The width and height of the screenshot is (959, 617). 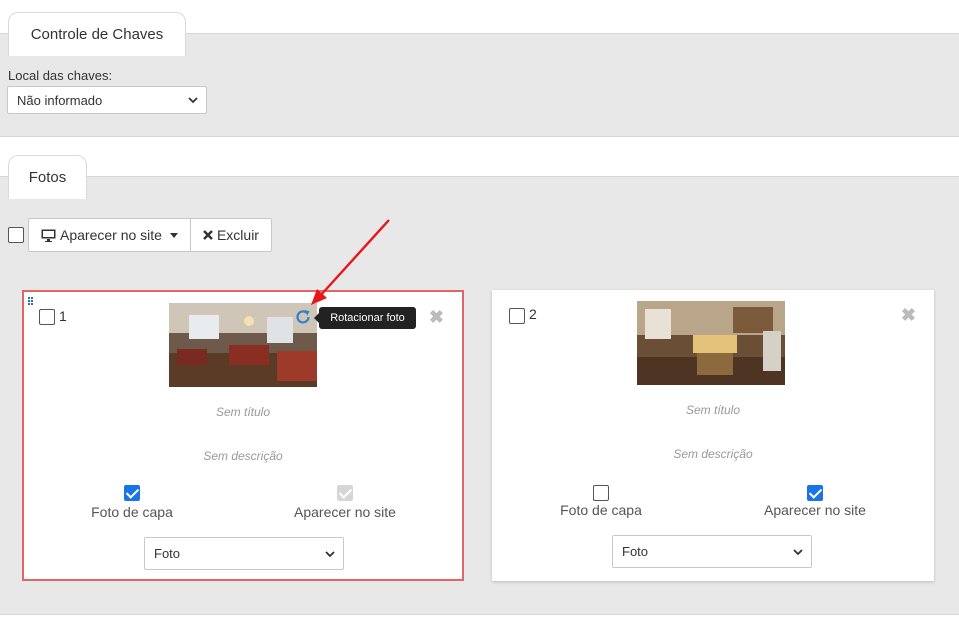 I want to click on drag-handle-icon, so click(x=31, y=301).